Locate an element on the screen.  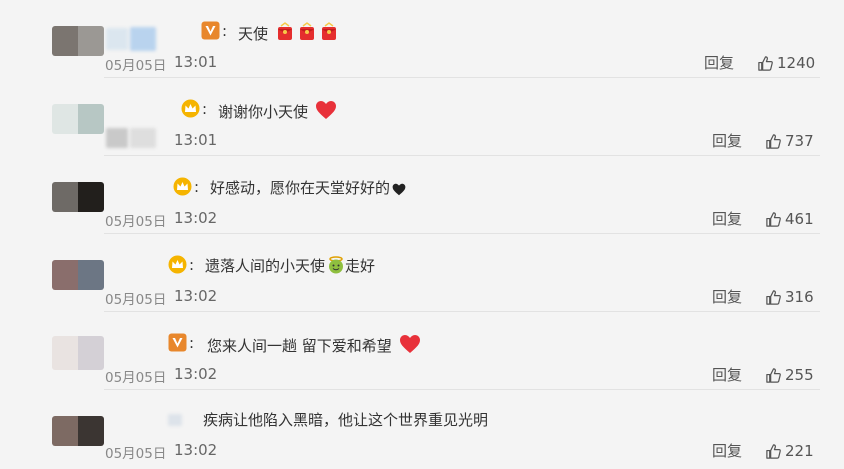
like-button: 316 is located at coordinates (789, 297).